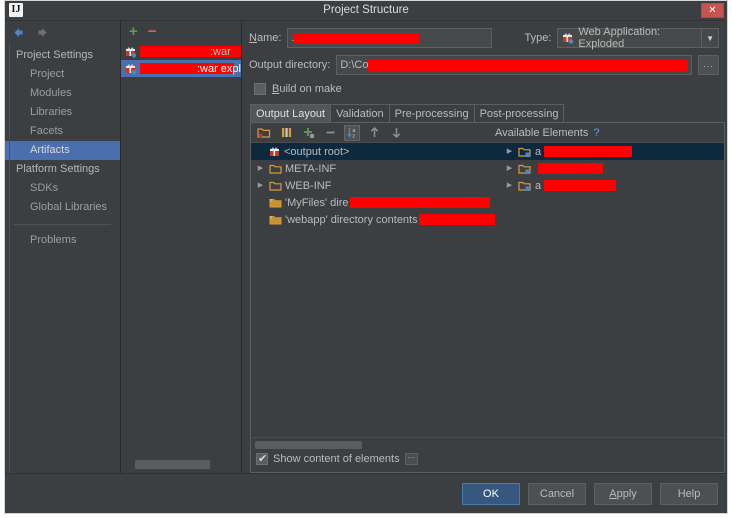  What do you see at coordinates (55, 55) in the screenshot?
I see `sidebar-group-project-settings: Project Settings` at bounding box center [55, 55].